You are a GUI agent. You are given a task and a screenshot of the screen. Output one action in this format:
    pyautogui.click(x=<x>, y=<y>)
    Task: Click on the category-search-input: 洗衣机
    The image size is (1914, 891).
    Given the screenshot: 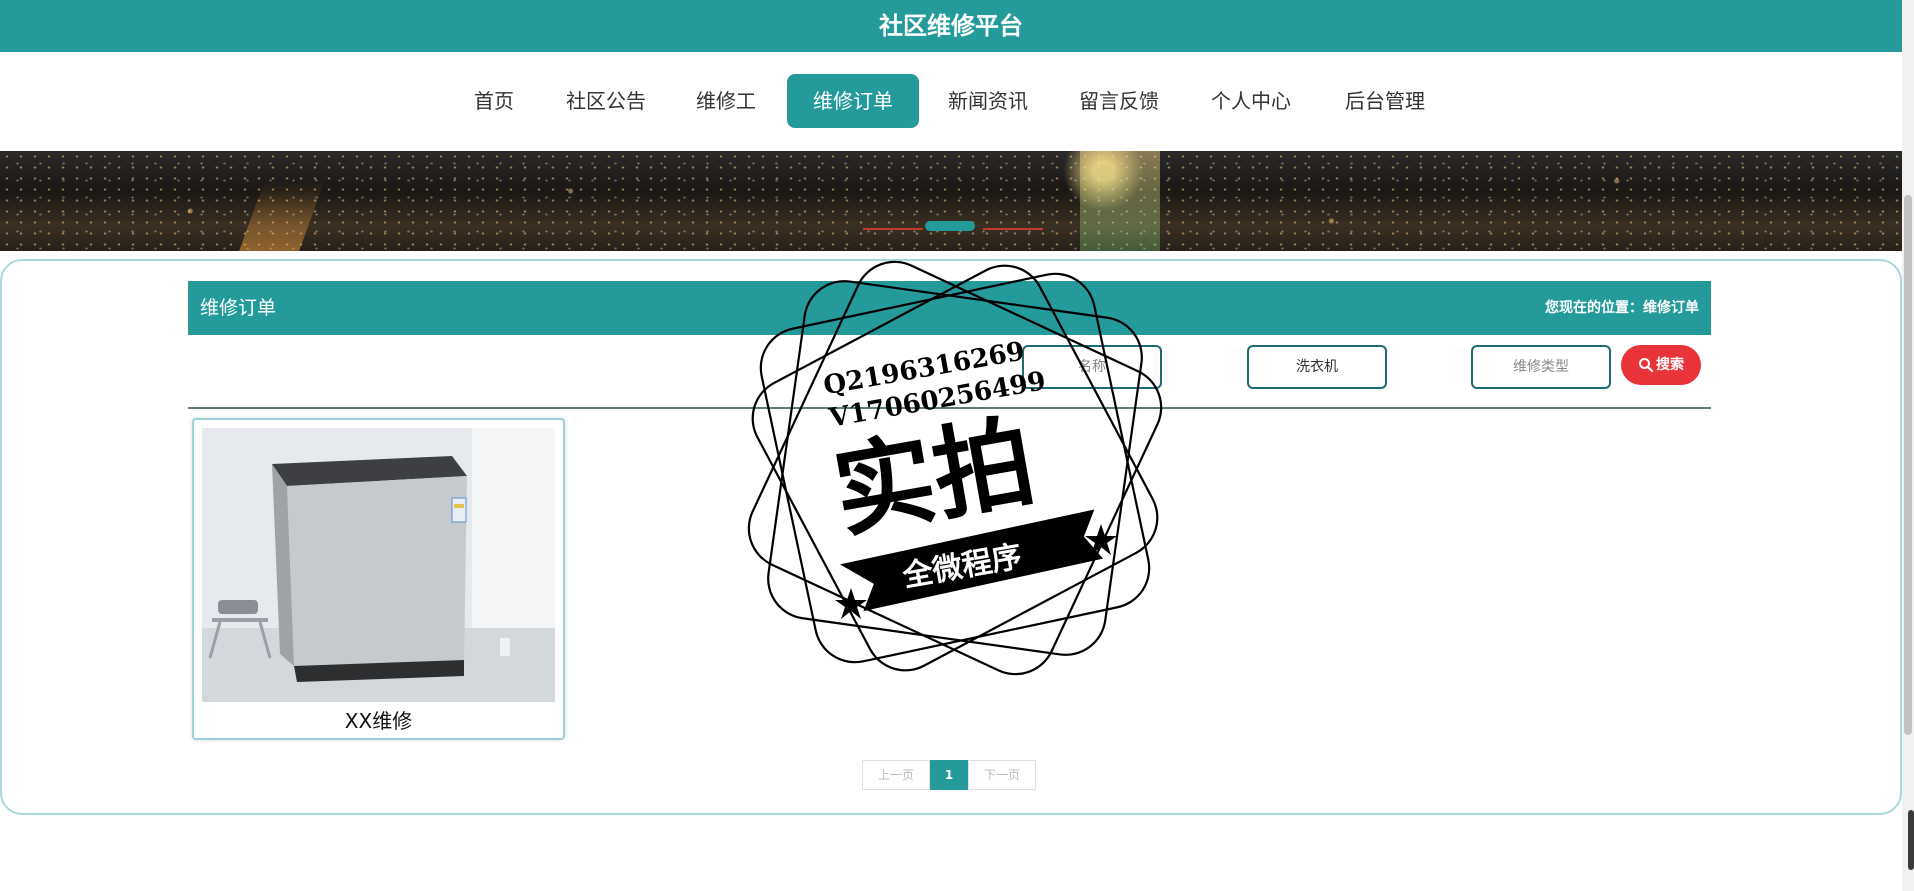 What is the action you would take?
    pyautogui.click(x=1317, y=367)
    